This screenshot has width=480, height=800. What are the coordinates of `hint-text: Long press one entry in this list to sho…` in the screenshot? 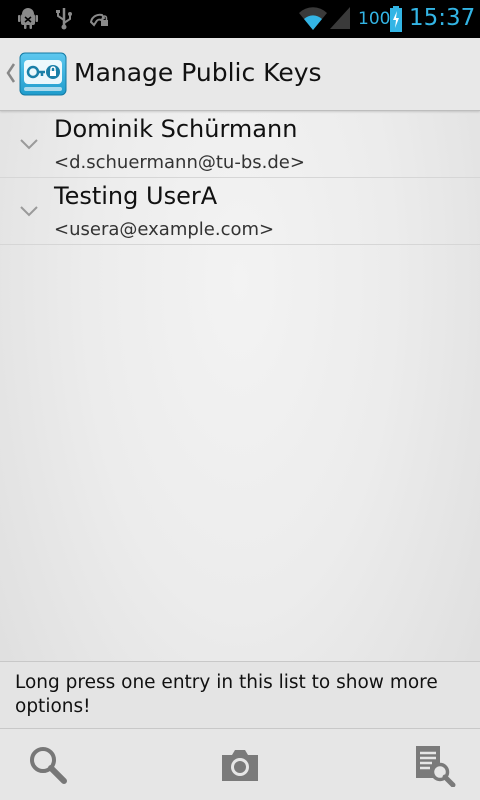 It's located at (226, 694).